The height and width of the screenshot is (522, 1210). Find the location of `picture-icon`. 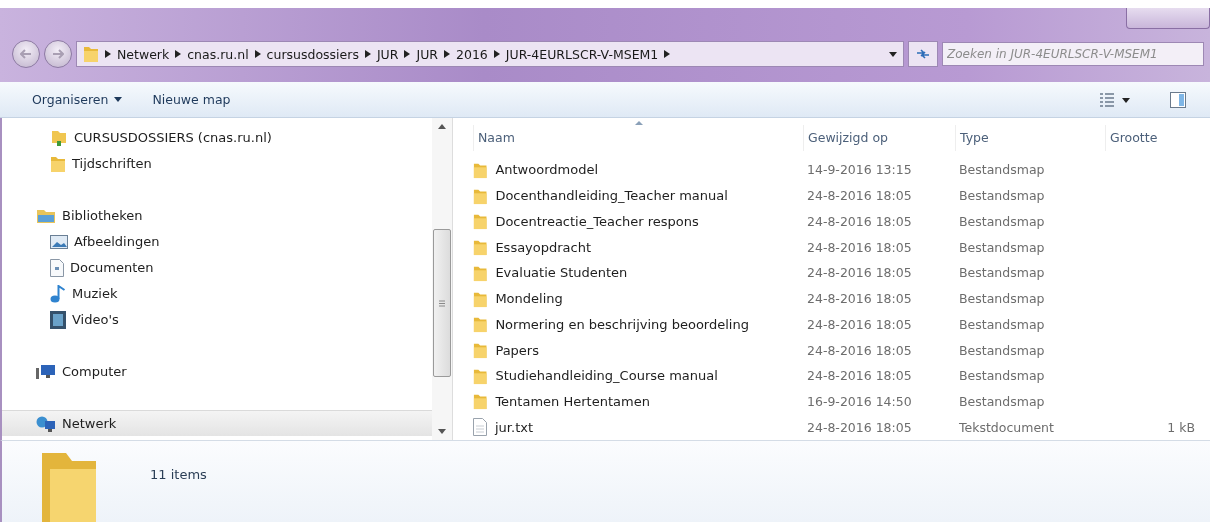

picture-icon is located at coordinates (59, 241).